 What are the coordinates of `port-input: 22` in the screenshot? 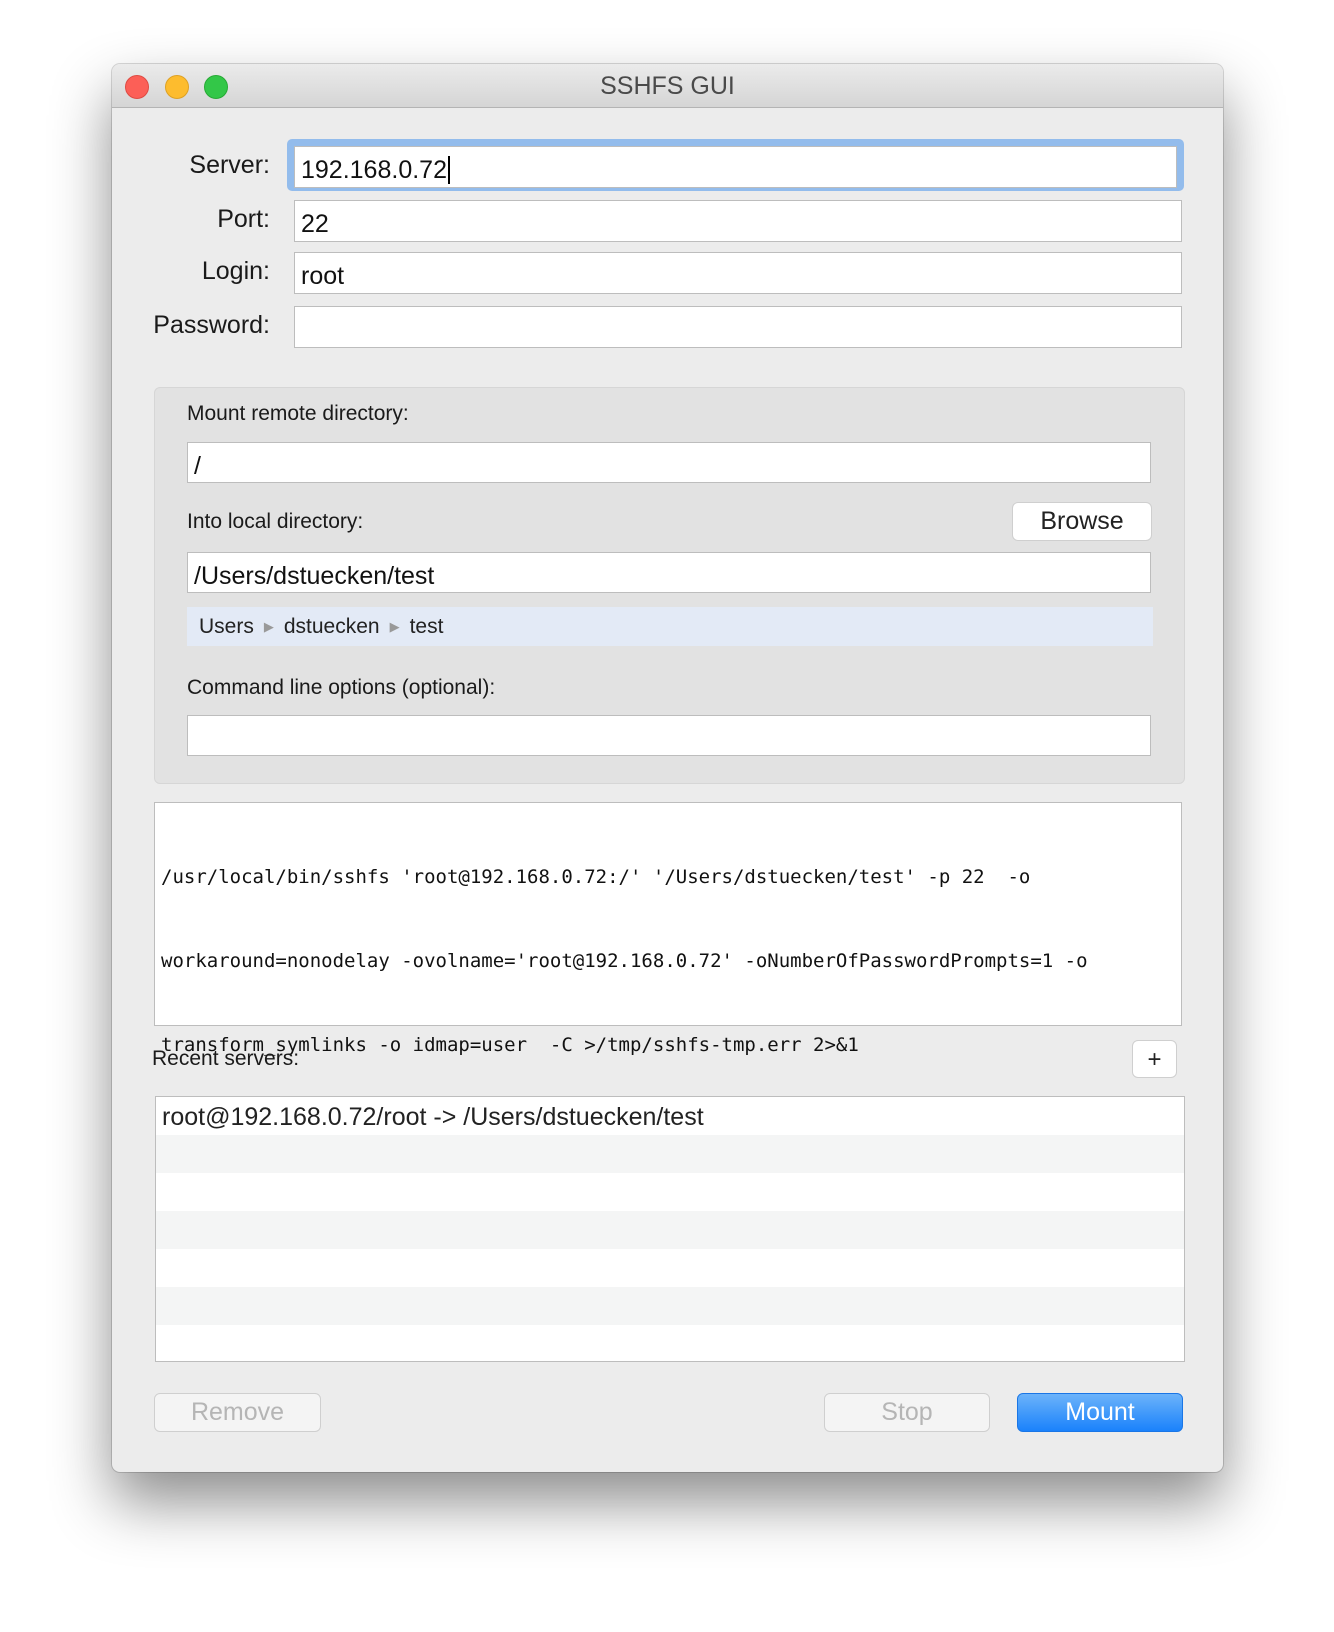 It's located at (738, 221).